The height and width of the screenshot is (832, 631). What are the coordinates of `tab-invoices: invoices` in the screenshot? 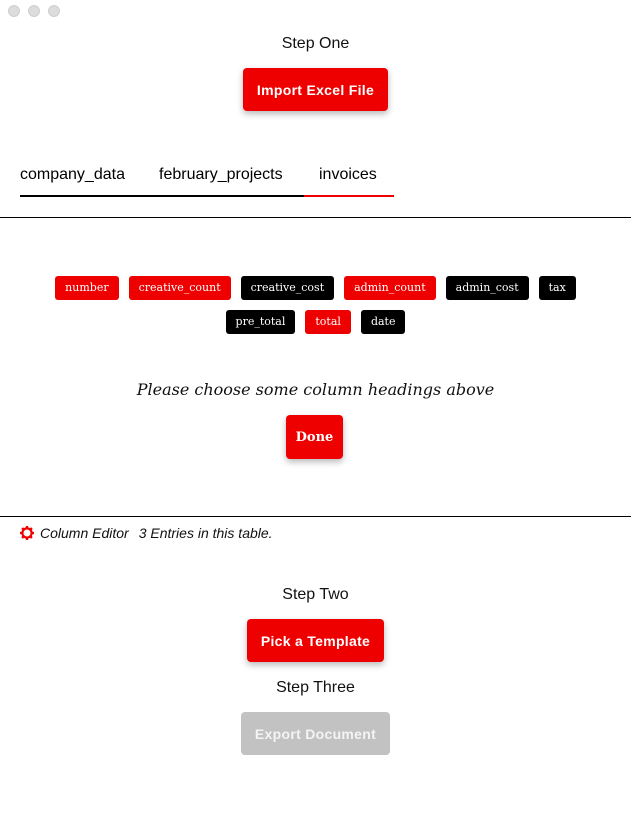 It's located at (348, 175).